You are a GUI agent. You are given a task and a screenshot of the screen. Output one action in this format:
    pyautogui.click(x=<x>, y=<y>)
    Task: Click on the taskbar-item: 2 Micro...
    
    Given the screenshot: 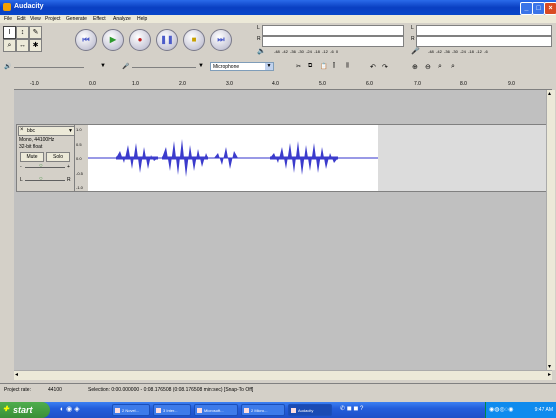 What is the action you would take?
    pyautogui.click(x=263, y=410)
    